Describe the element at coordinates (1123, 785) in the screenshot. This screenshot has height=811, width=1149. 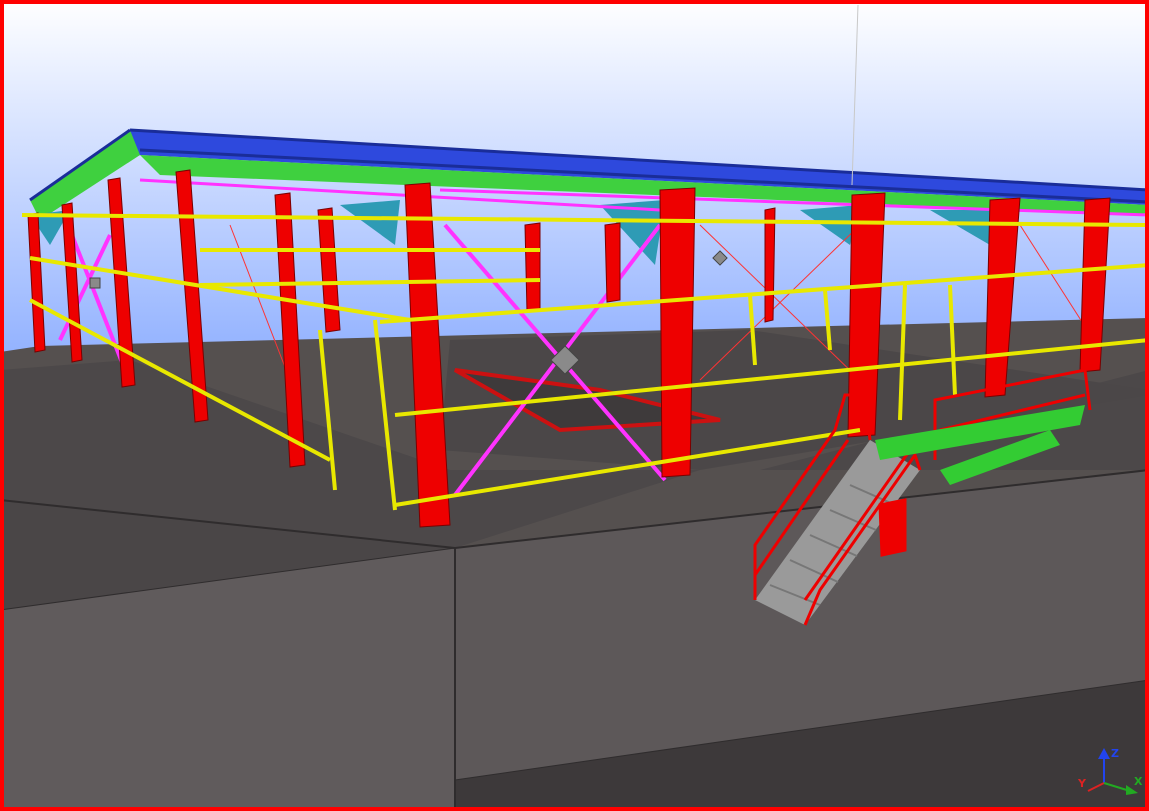
I see `x-axis-icon: X` at that location.